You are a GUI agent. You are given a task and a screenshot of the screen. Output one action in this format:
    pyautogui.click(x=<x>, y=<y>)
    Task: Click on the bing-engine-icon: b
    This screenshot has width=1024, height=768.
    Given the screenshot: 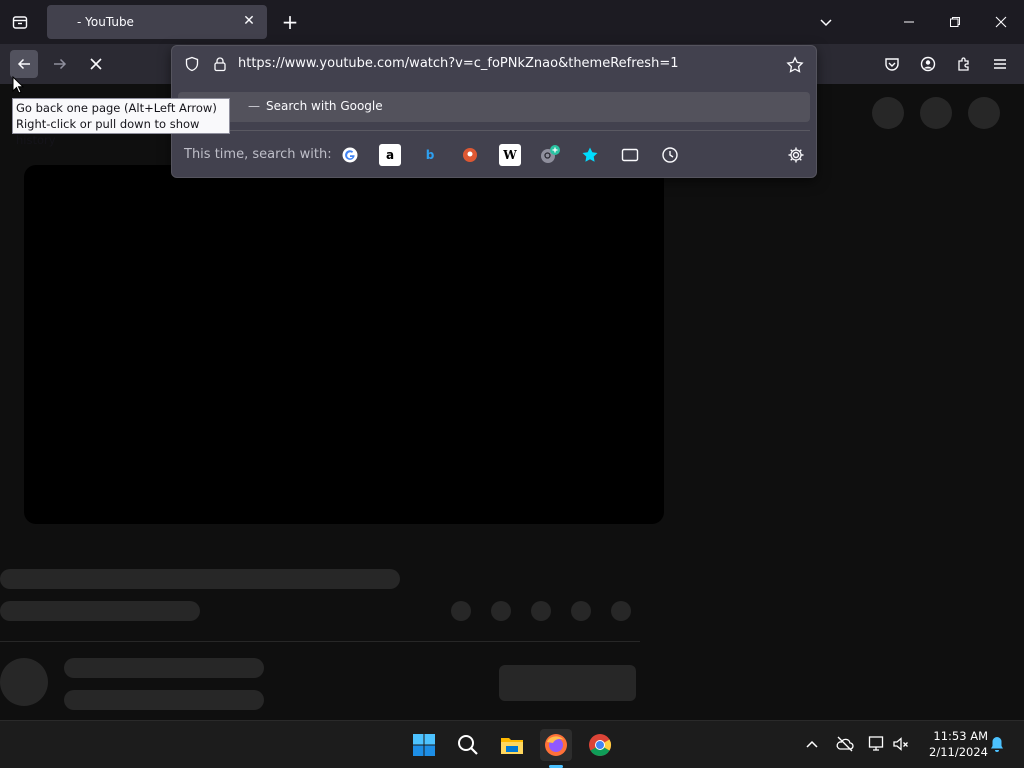 What is the action you would take?
    pyautogui.click(x=430, y=155)
    